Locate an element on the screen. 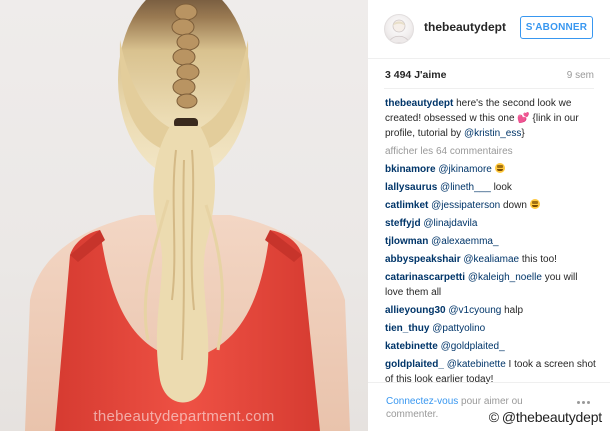  comment-mention: @pattyolino is located at coordinates (458, 328).